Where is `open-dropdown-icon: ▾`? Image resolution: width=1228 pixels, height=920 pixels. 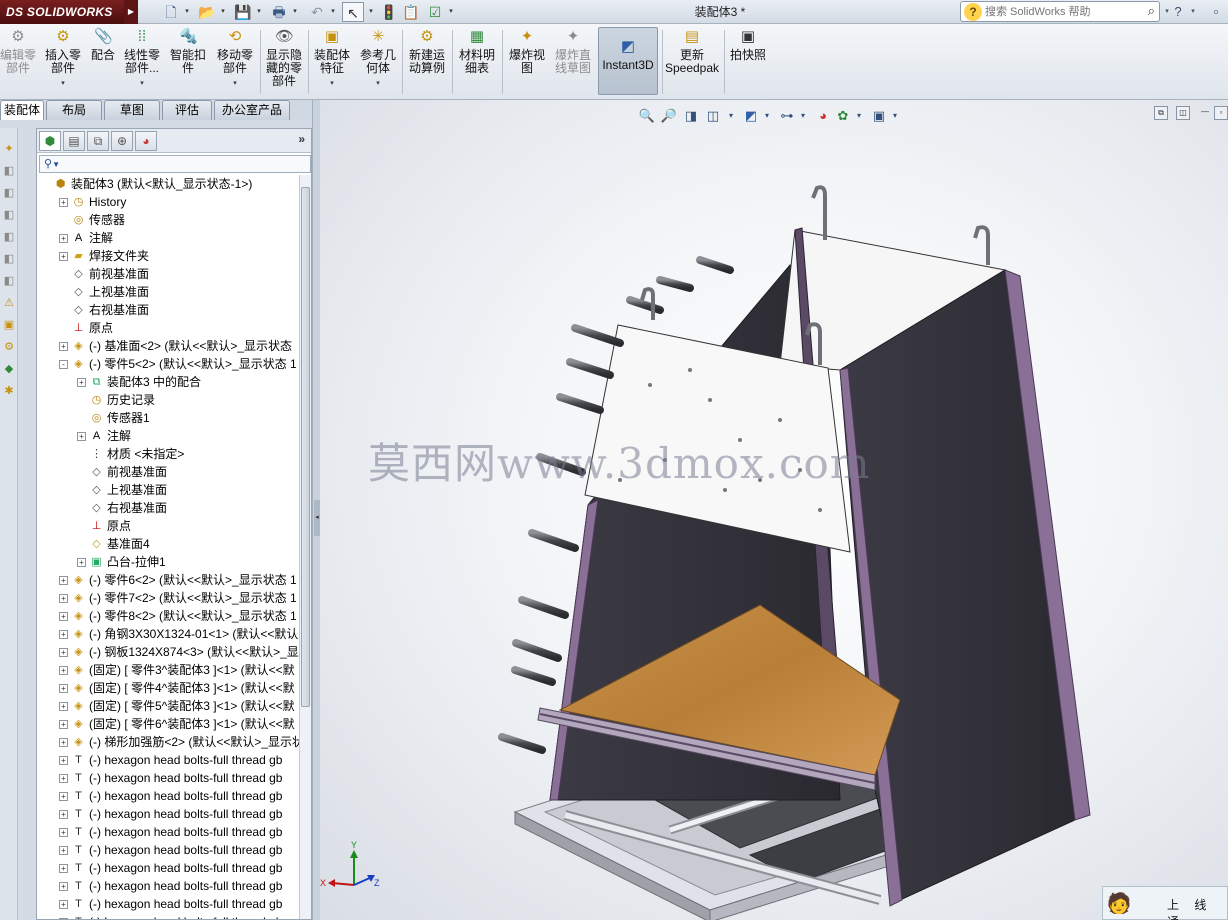 open-dropdown-icon: ▾ is located at coordinates (223, 12).